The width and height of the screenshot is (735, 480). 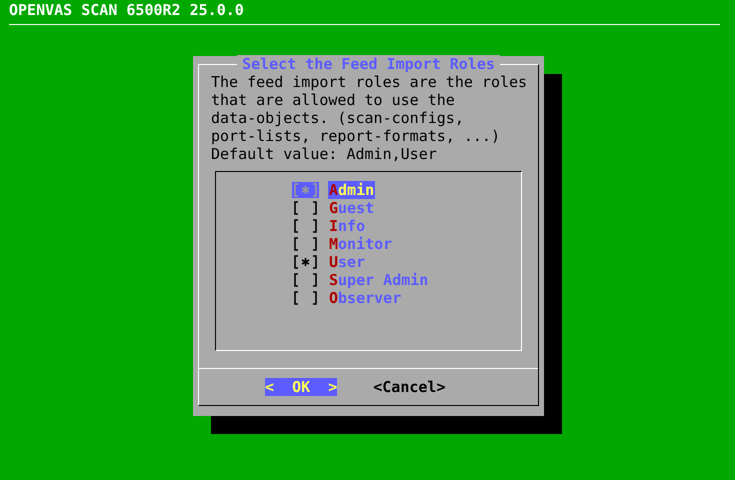 I want to click on role-option: Observer, so click(x=365, y=298).